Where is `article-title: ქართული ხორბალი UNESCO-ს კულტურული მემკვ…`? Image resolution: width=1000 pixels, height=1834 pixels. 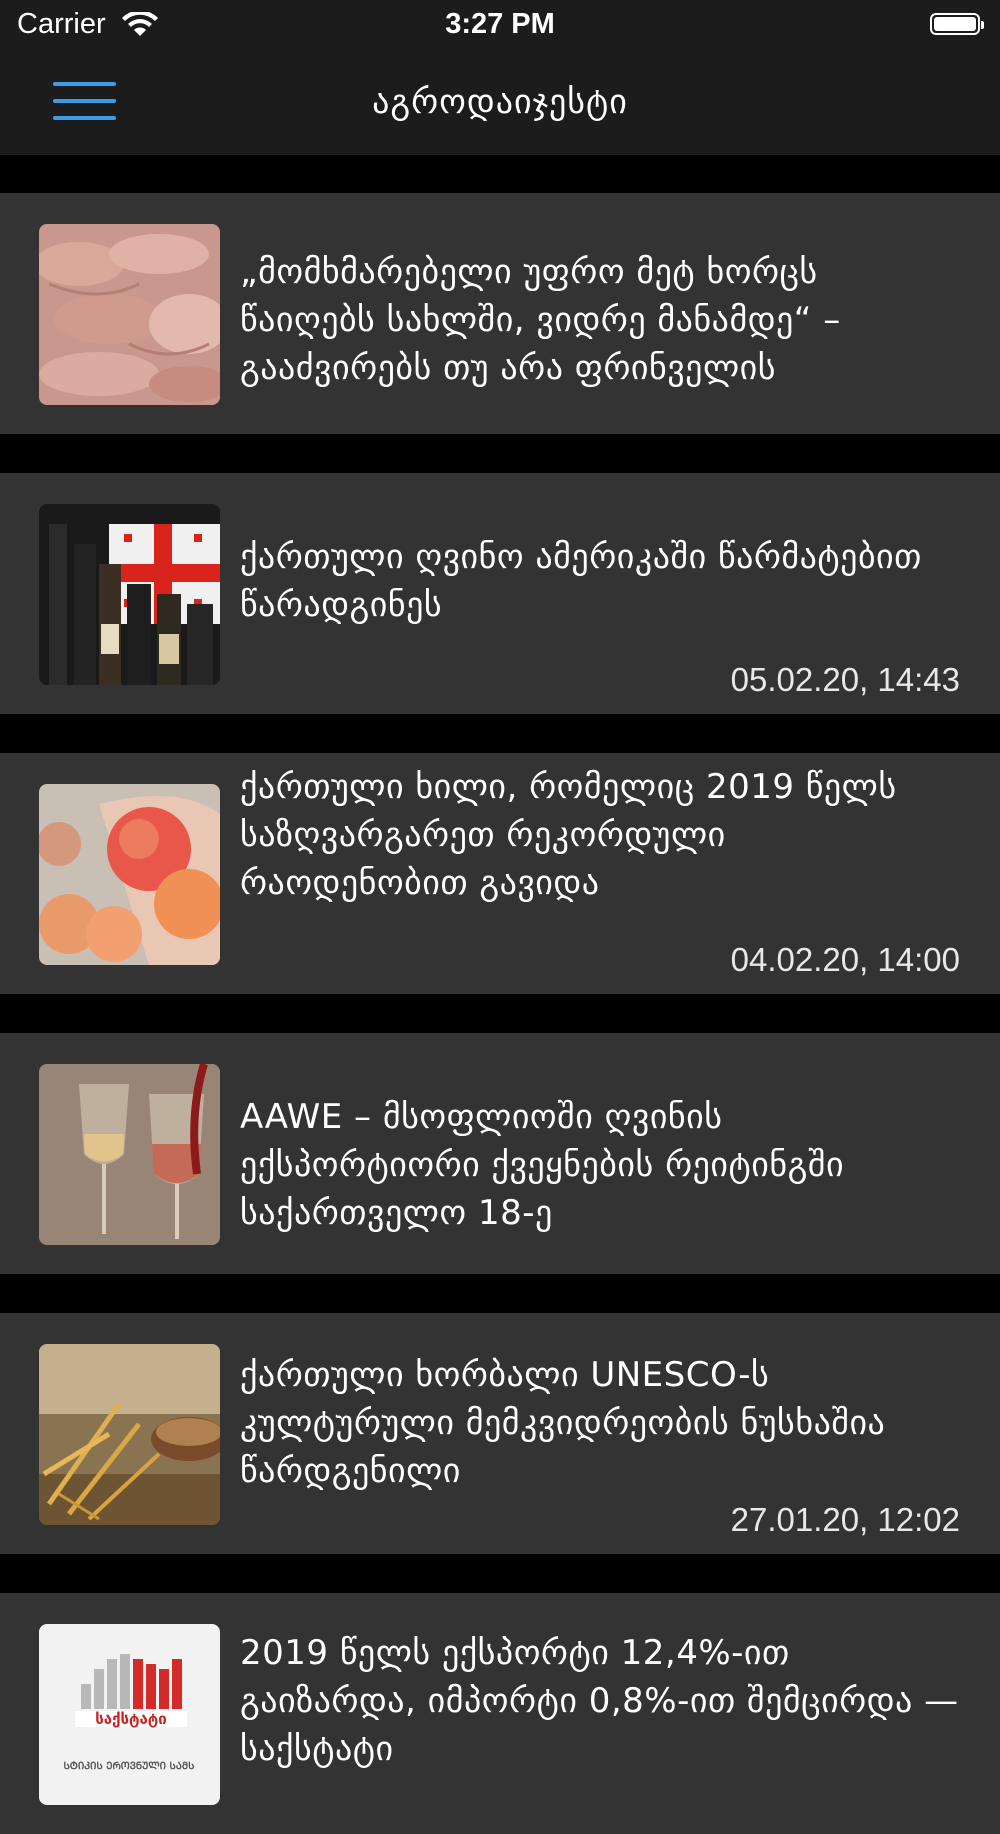 article-title: ქართული ხორბალი UNESCO-ს კულტურული მემკვ… is located at coordinates (563, 1423).